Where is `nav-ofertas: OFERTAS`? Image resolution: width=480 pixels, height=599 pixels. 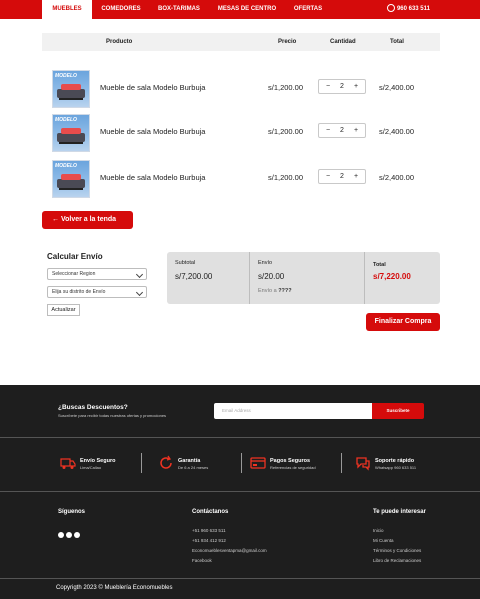
nav-ofertas: OFERTAS is located at coordinates (308, 9).